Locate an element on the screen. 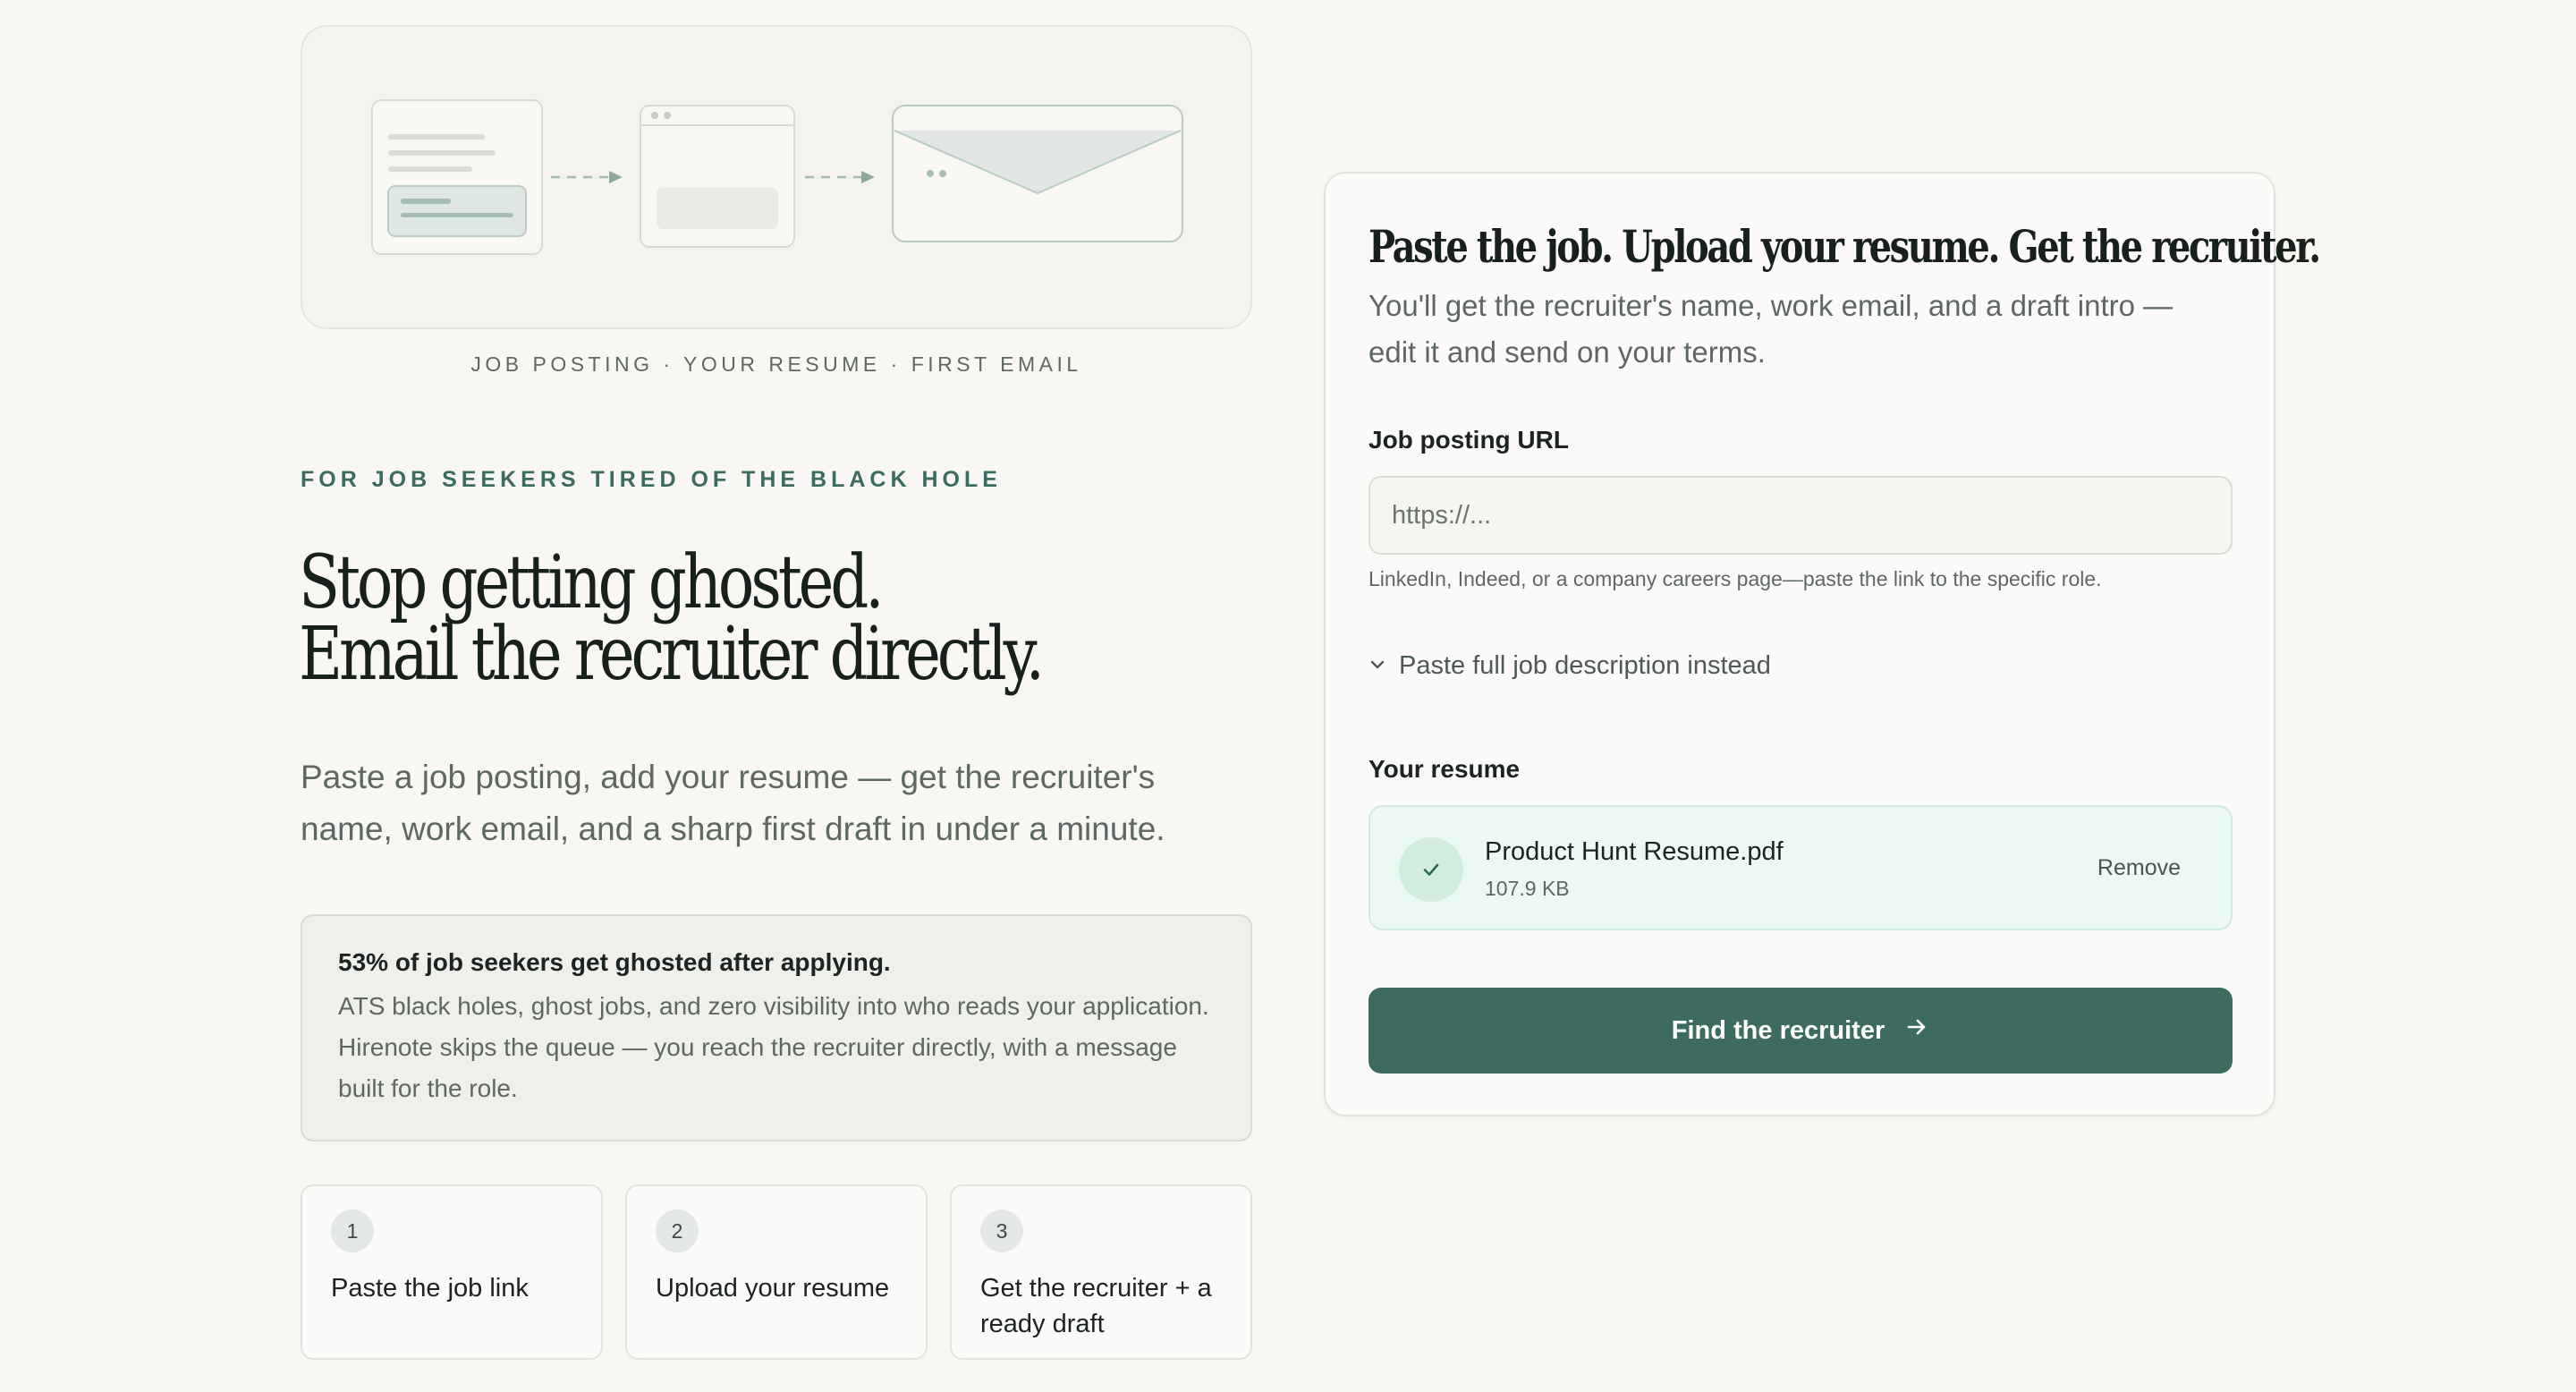  step-card-1: 1 Paste the job link is located at coordinates (452, 1272).